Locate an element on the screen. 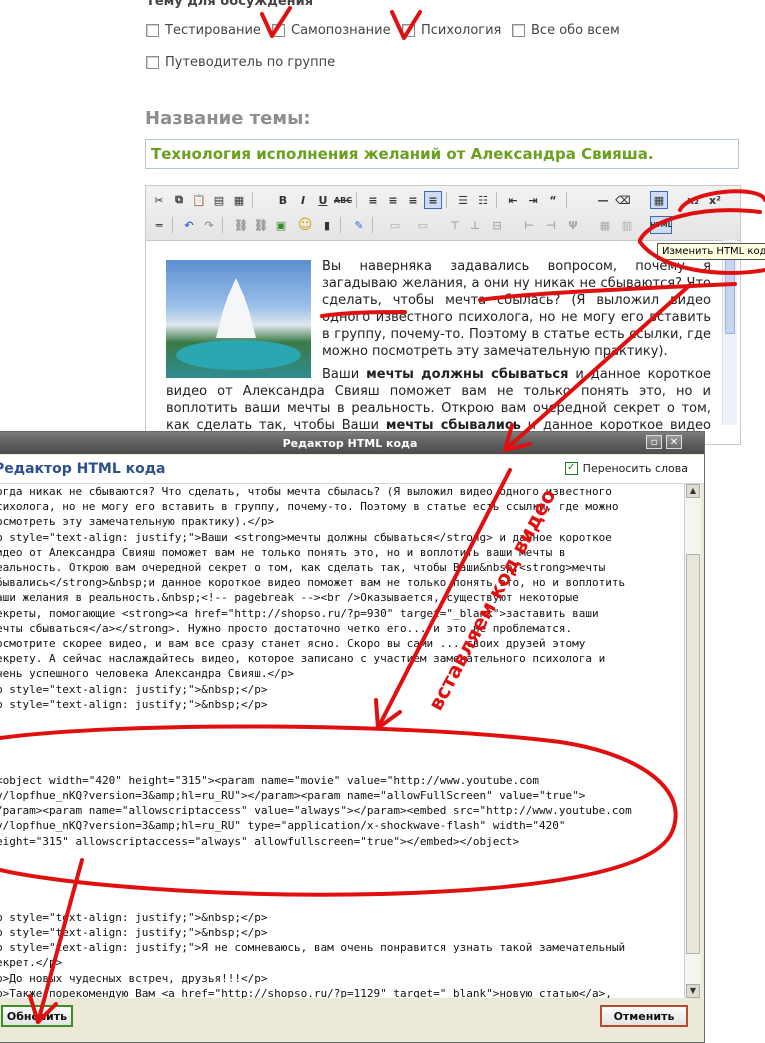 This screenshot has height=1043, width=765. circle-annotation is located at coordinates (339, 810).